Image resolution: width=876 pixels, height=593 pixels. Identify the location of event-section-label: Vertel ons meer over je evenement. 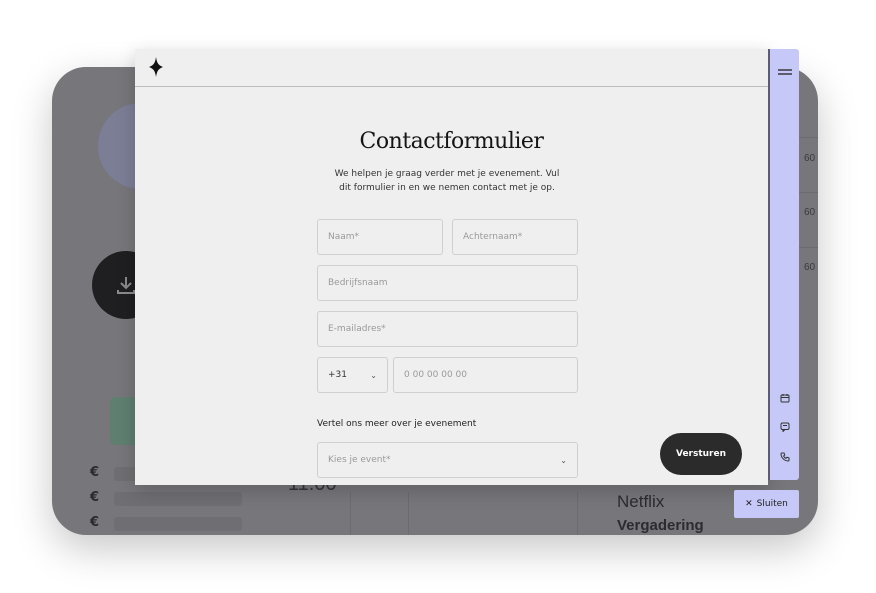
(397, 424).